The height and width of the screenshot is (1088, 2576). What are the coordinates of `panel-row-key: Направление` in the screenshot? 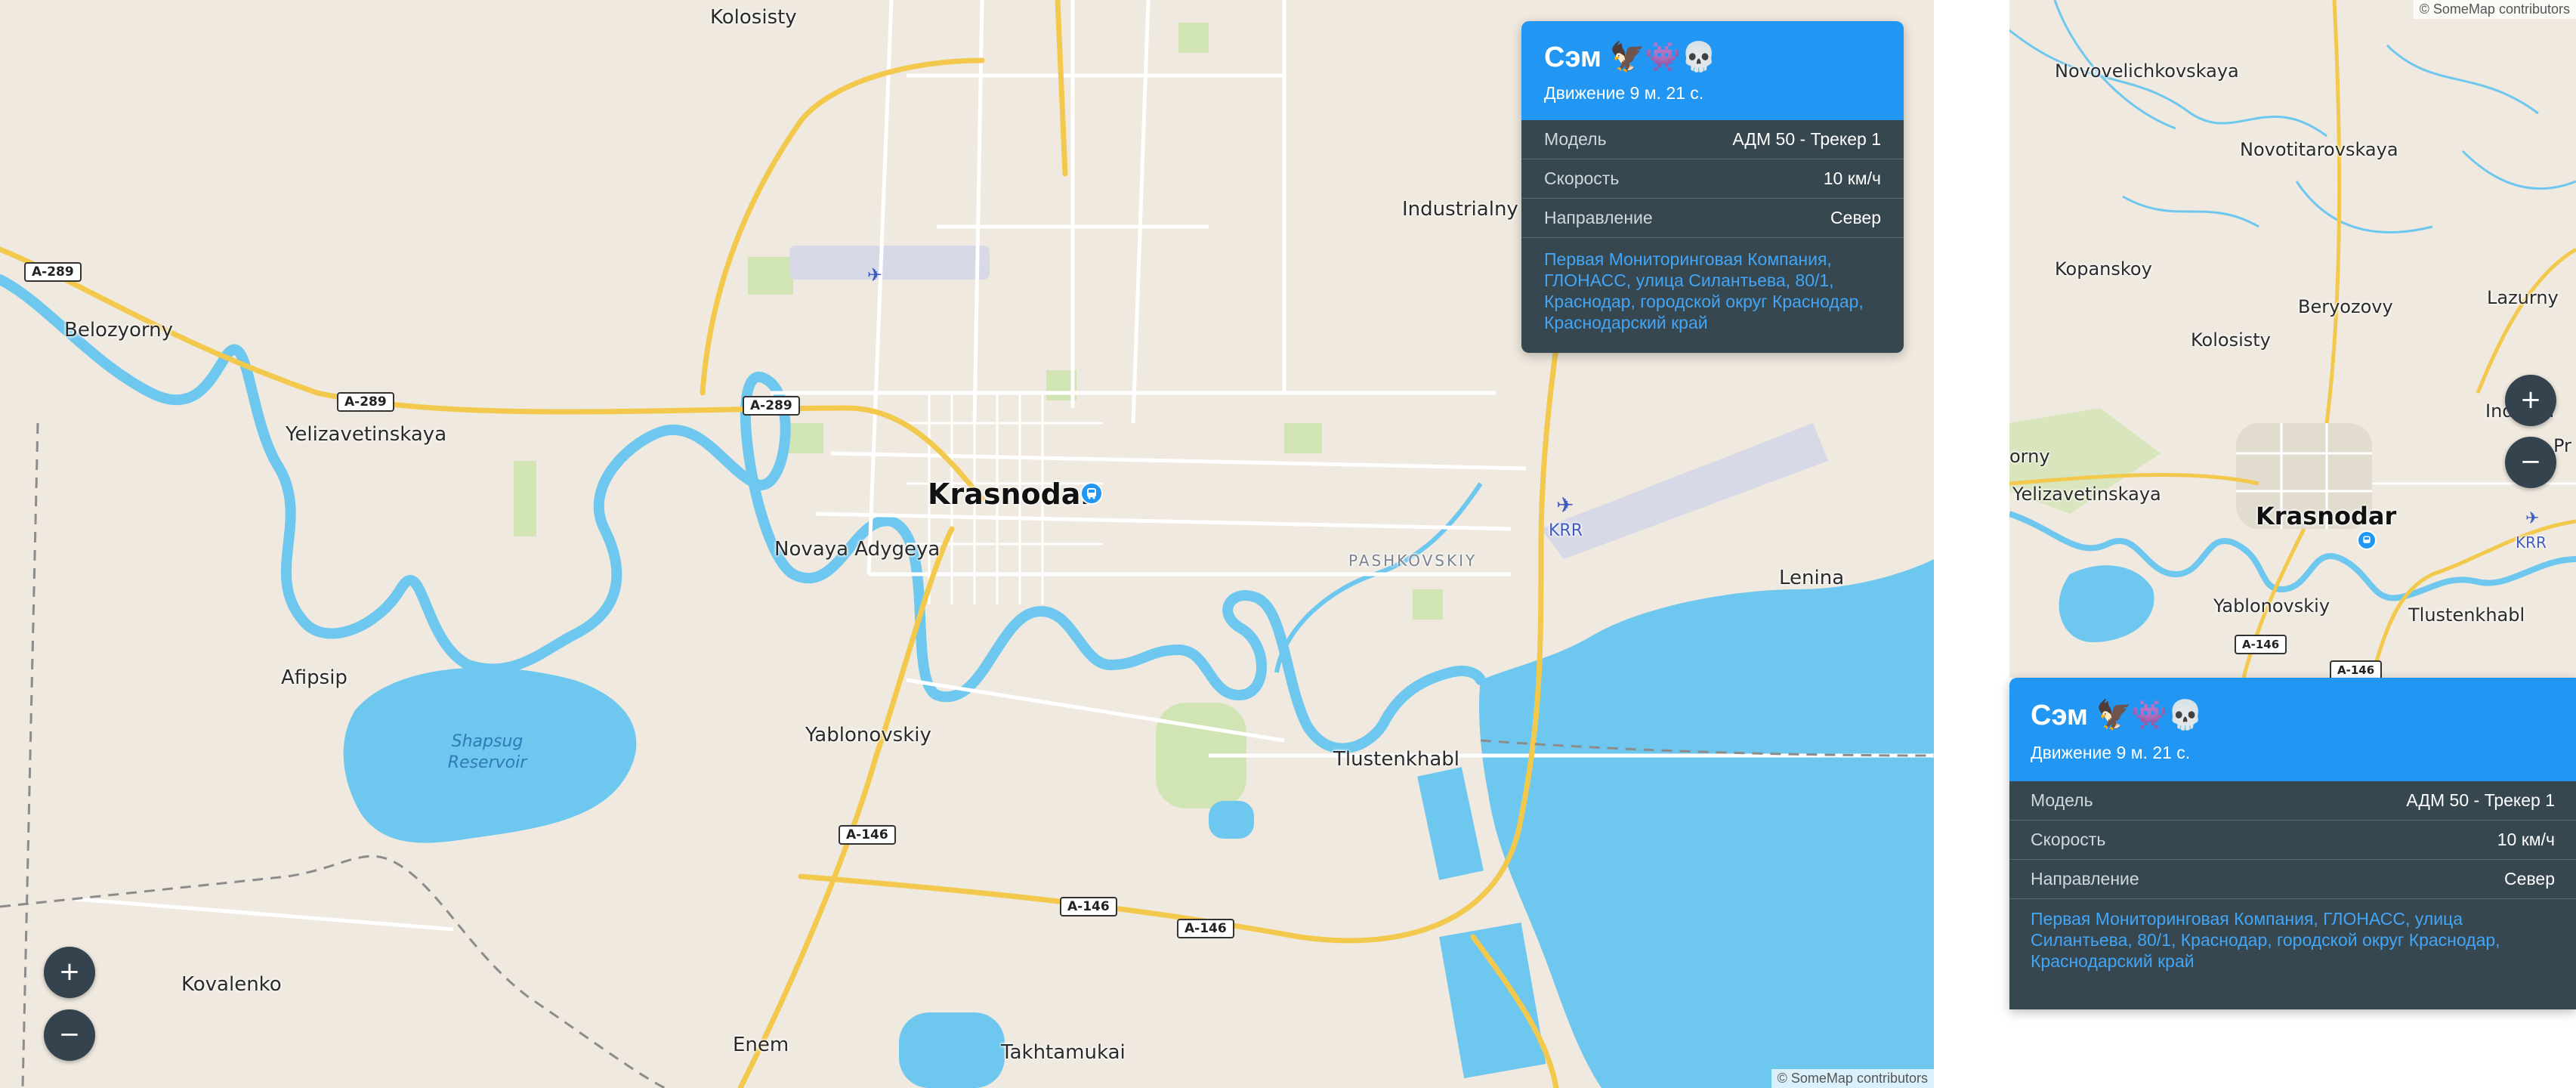 It's located at (2085, 879).